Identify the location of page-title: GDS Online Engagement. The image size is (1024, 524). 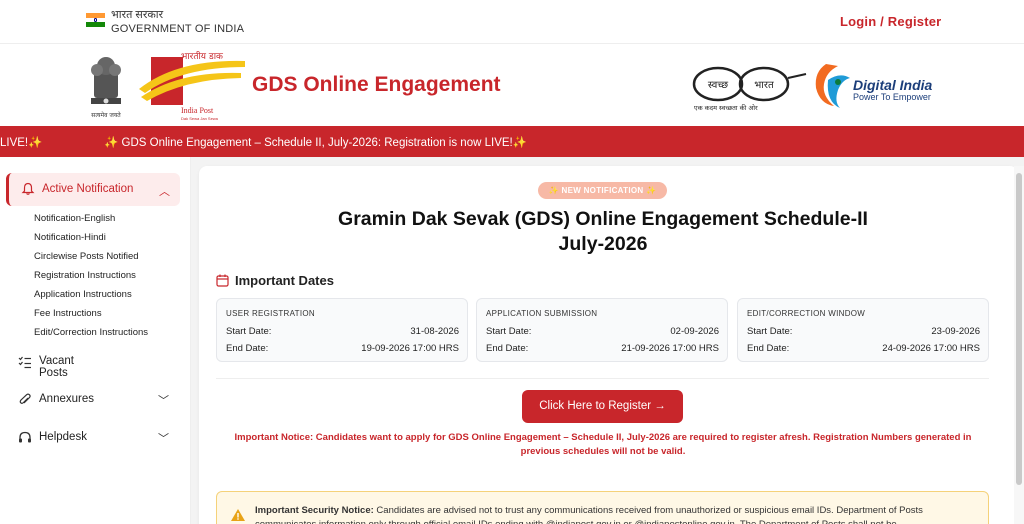
(376, 84).